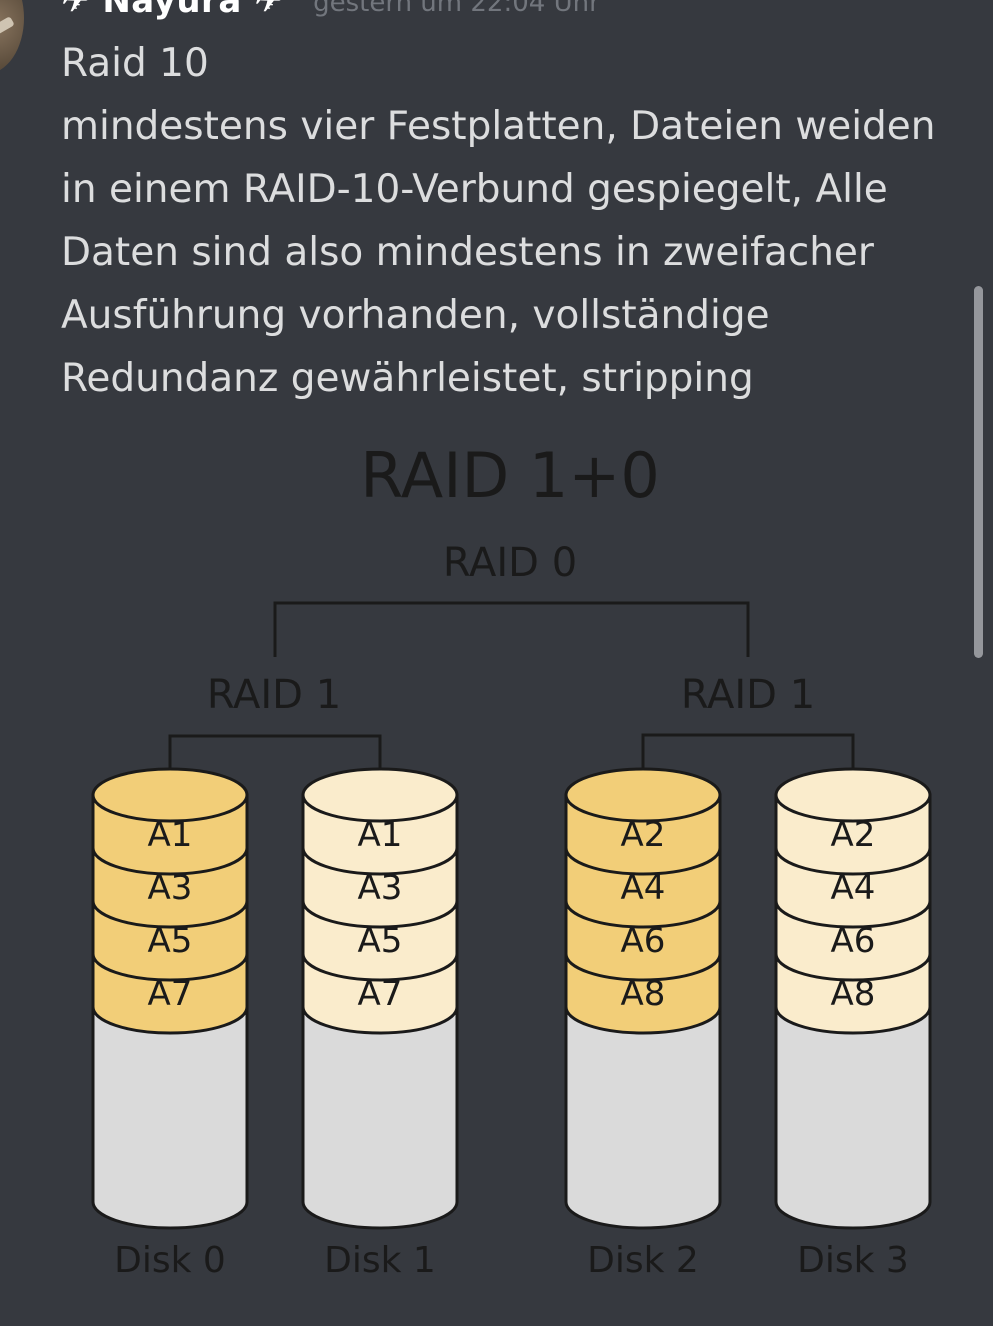 The height and width of the screenshot is (1326, 993). Describe the element at coordinates (510, 475) in the screenshot. I see `diagram-title: RAID 1+0` at that location.